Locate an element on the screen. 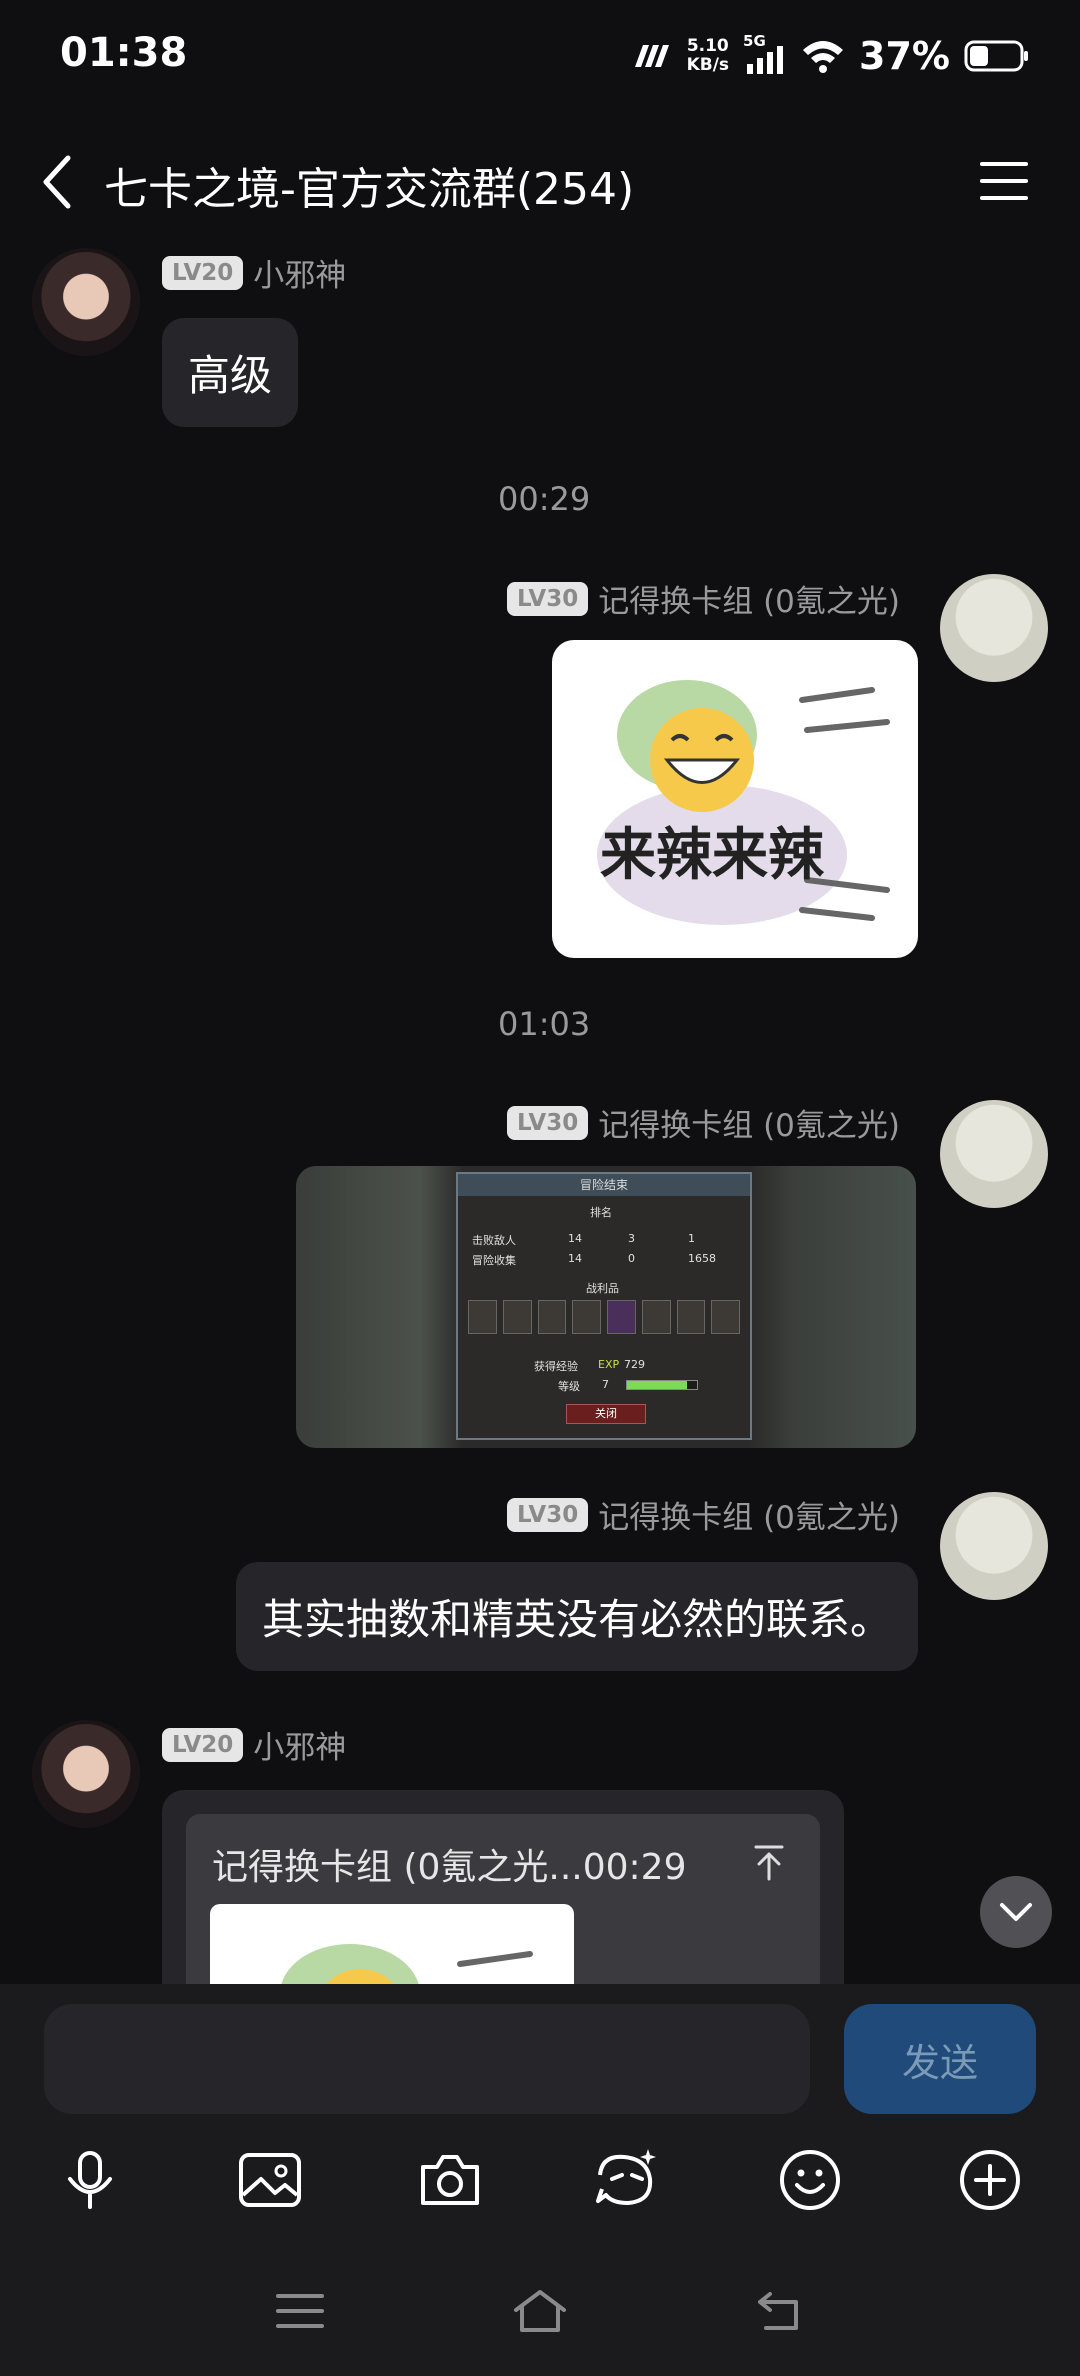  super-emoji-icon is located at coordinates (627, 2180).